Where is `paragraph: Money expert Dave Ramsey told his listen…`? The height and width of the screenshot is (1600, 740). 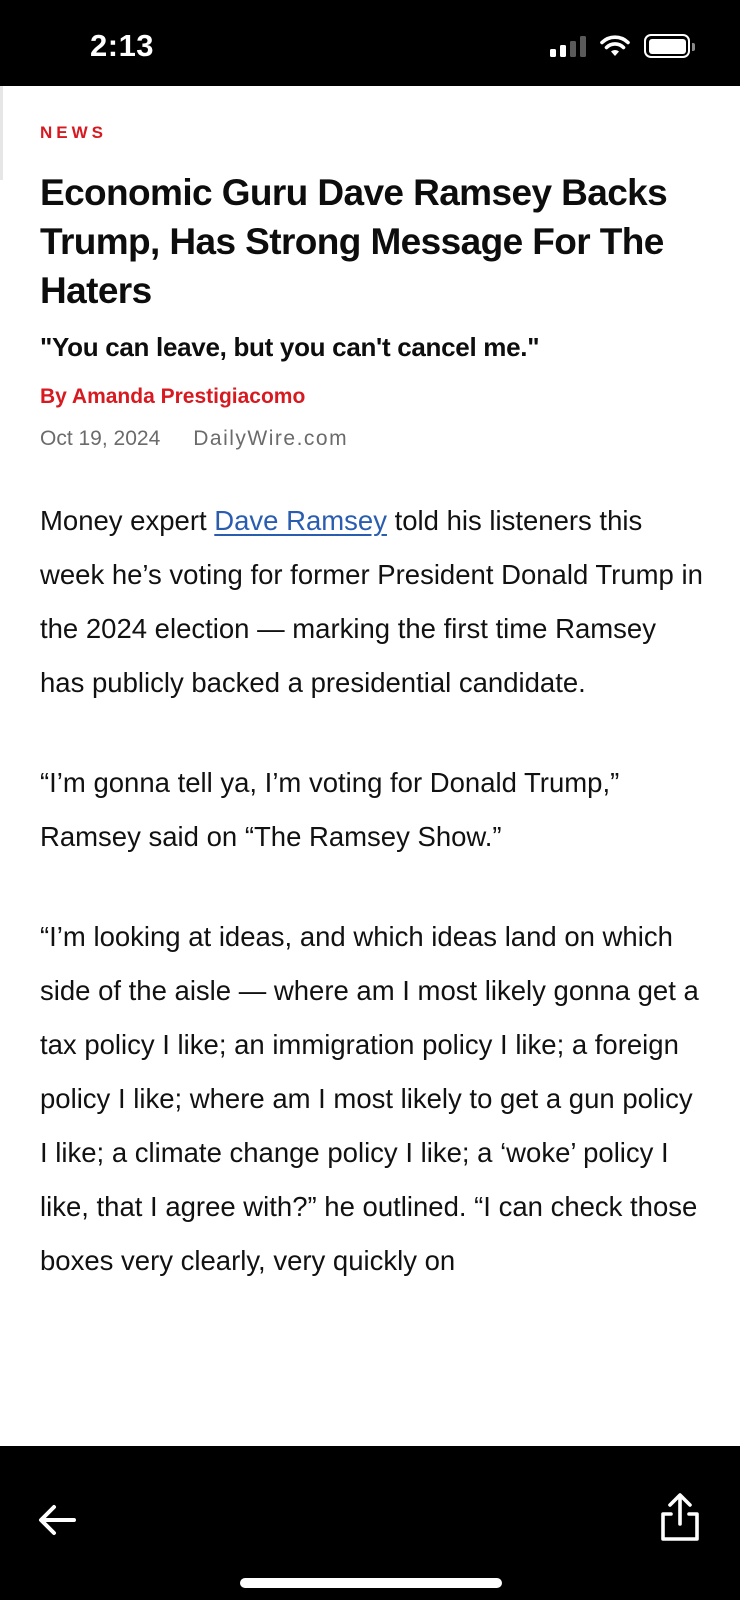
paragraph: Money expert Dave Ramsey told his listen… is located at coordinates (372, 602).